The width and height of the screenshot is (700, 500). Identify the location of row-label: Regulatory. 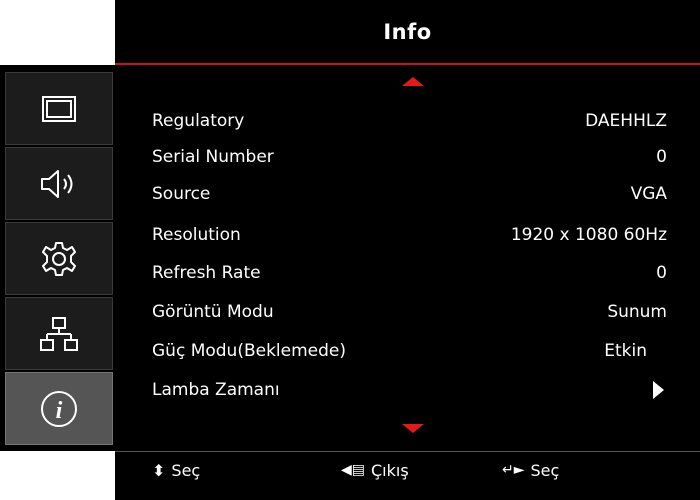
(198, 121).